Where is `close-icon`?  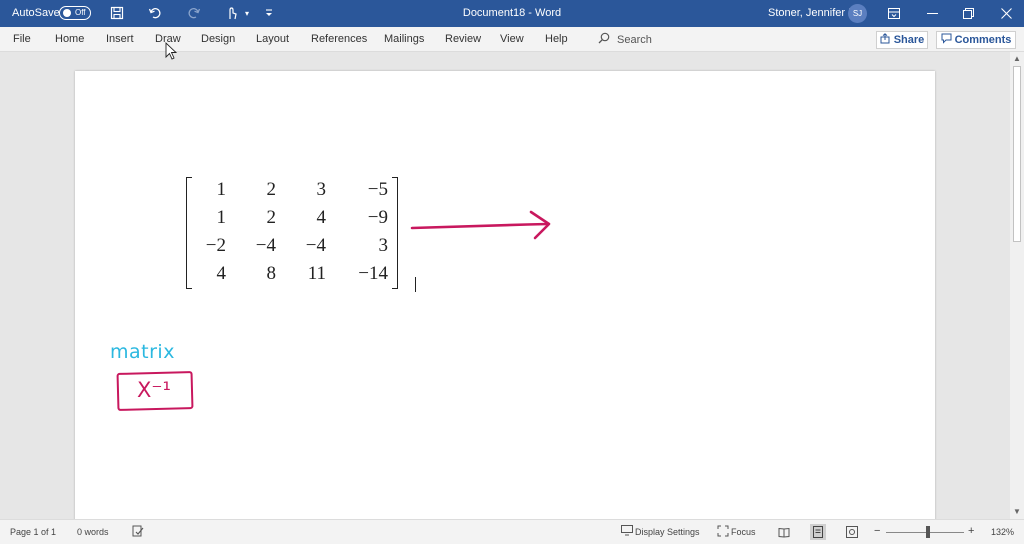
close-icon is located at coordinates (1006, 13).